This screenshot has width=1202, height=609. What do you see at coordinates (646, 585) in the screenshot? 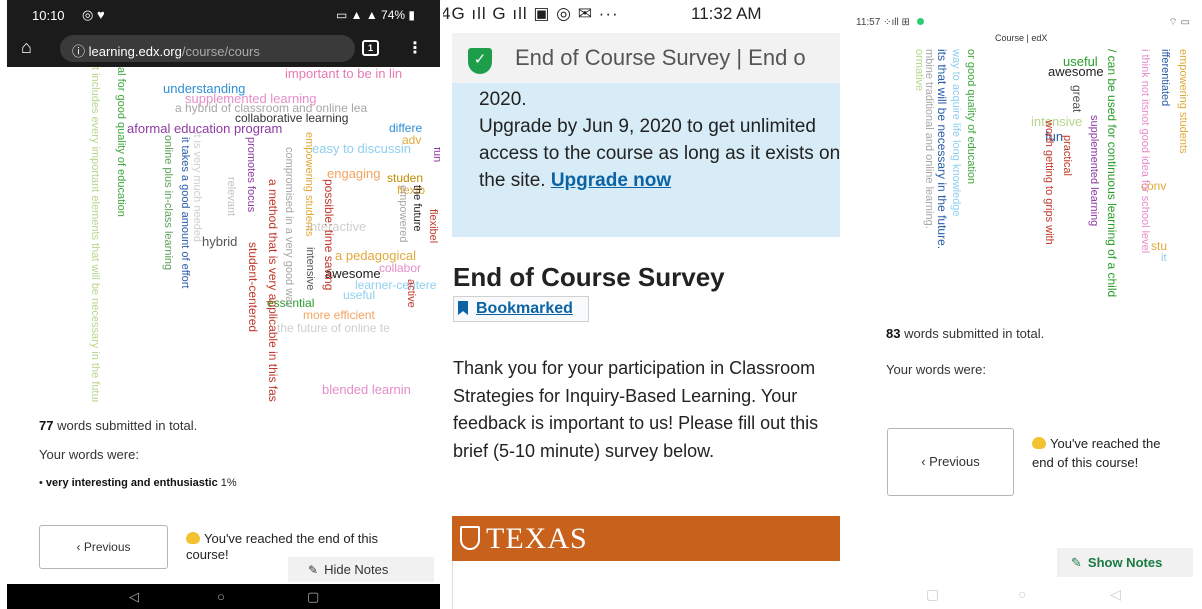
I see `survey-embed` at bounding box center [646, 585].